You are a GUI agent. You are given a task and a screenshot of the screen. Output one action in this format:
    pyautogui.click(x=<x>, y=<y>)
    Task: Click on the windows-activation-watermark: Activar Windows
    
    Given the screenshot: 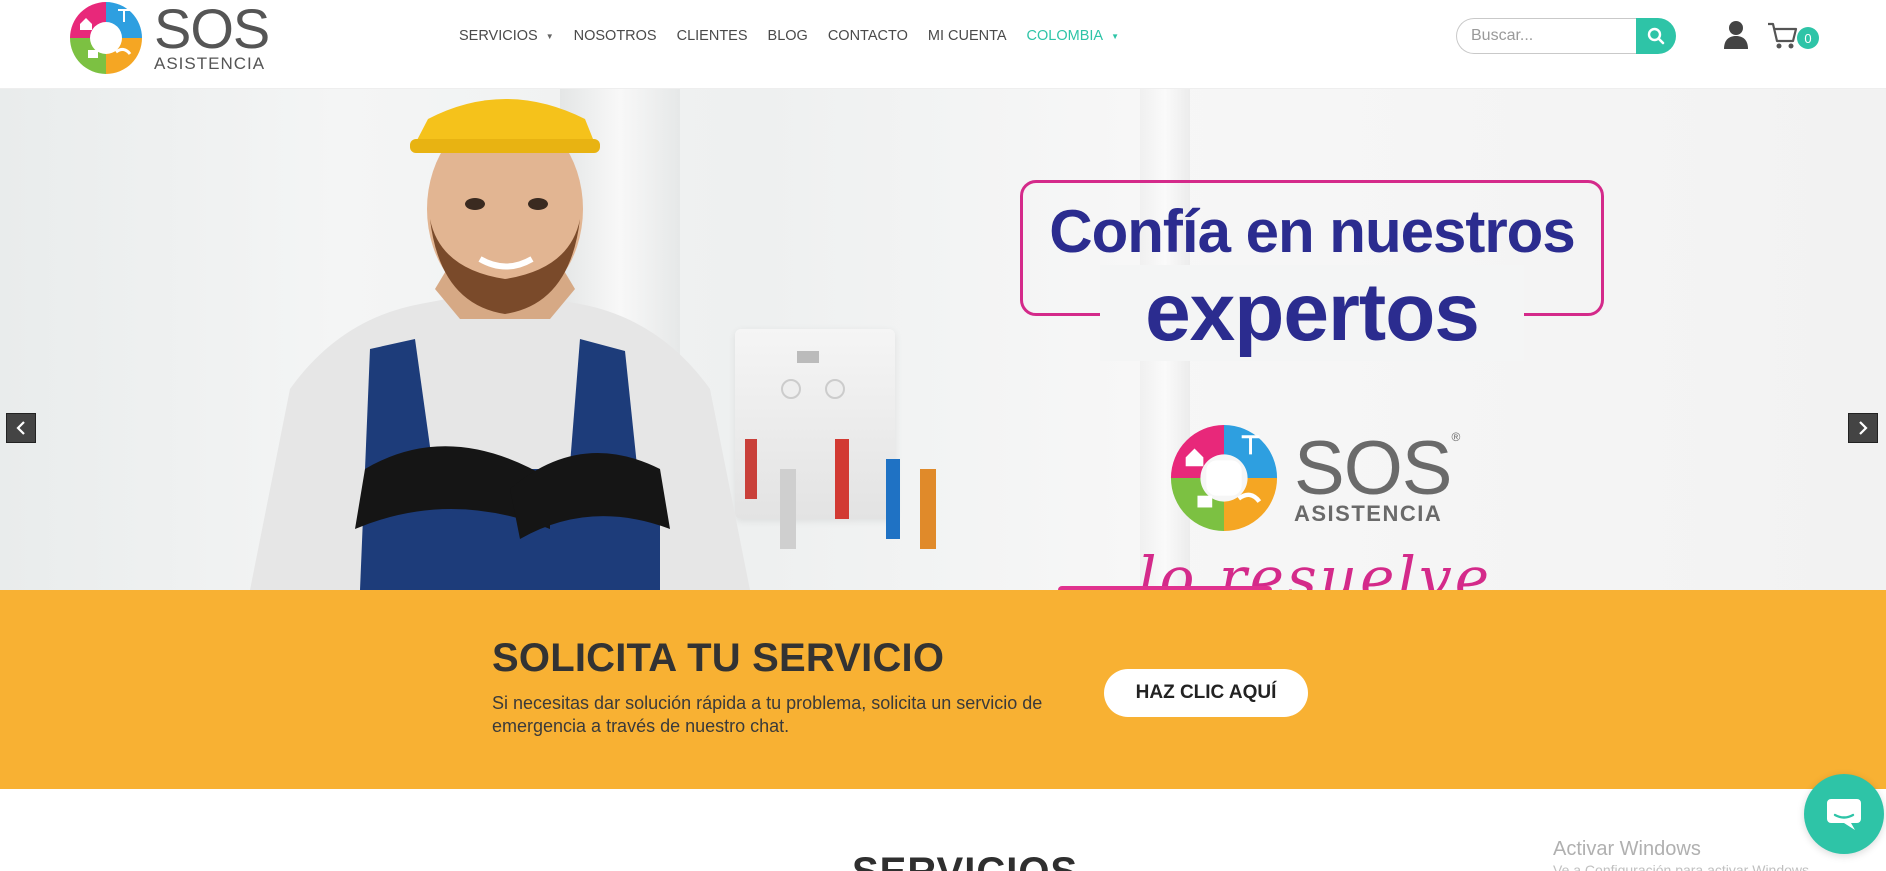 What is the action you would take?
    pyautogui.click(x=1627, y=849)
    